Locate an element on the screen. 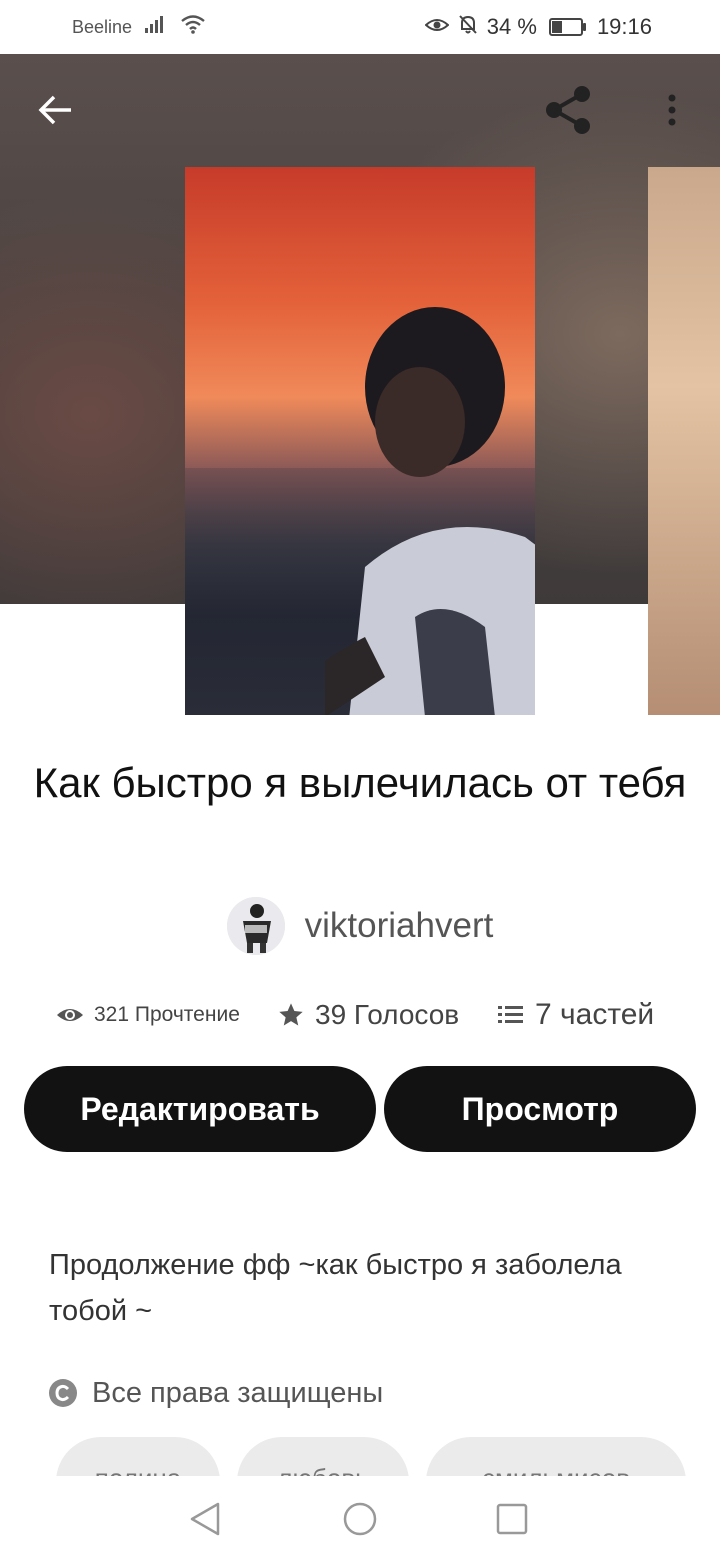 This screenshot has width=720, height=1560. author-row: viktoriahvert is located at coordinates (360, 926).